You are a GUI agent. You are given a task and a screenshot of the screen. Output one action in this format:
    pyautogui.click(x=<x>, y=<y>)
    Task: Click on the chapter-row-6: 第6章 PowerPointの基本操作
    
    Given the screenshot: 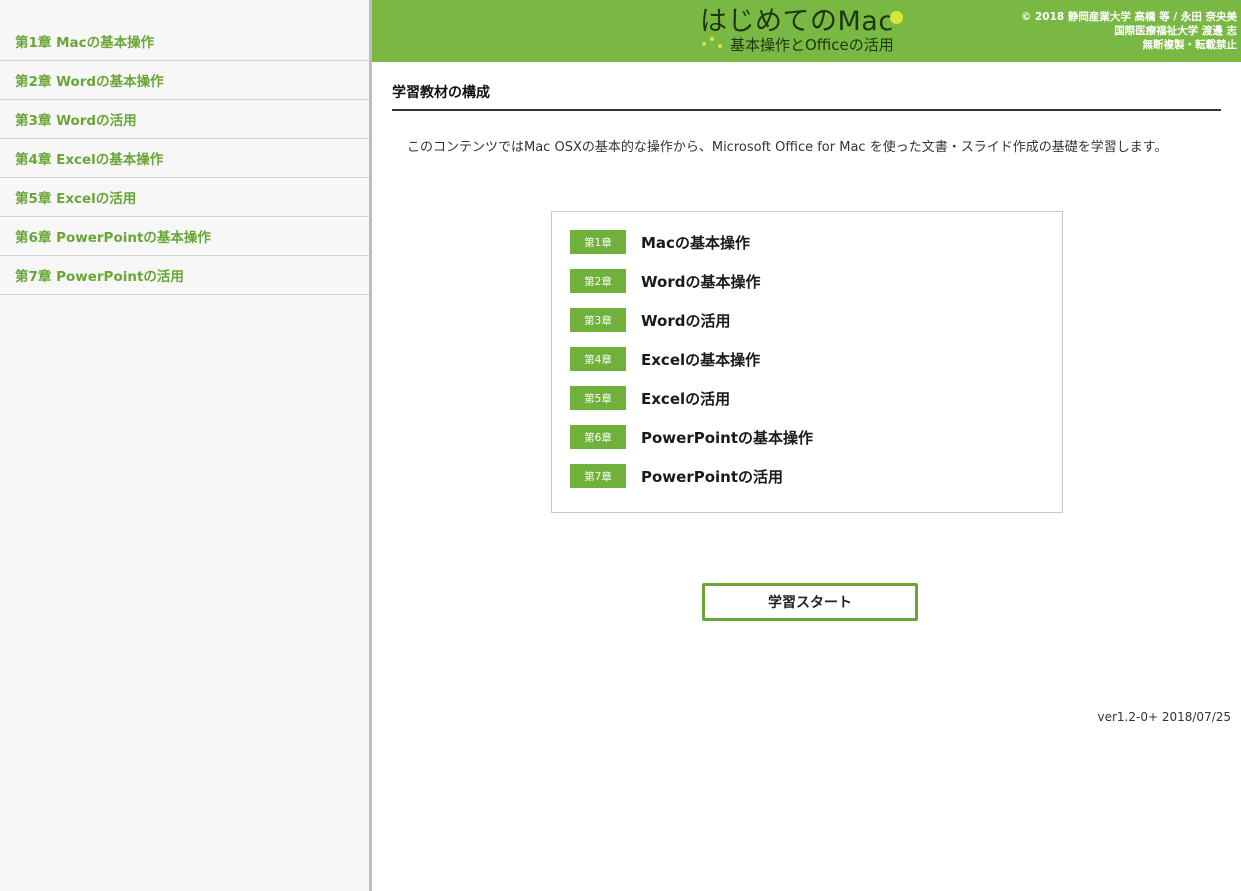 What is the action you would take?
    pyautogui.click(x=691, y=437)
    